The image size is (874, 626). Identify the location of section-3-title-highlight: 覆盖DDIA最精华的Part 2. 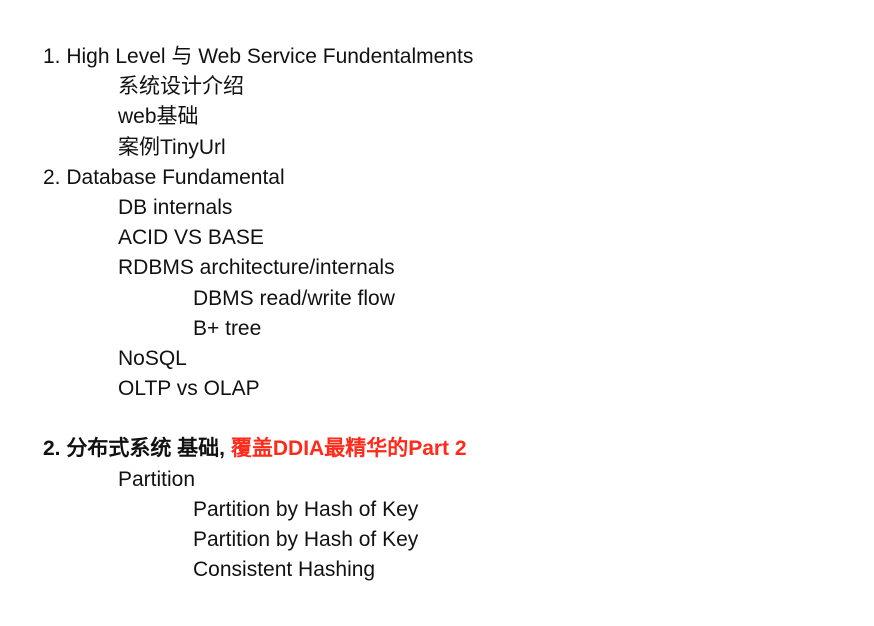
(348, 449).